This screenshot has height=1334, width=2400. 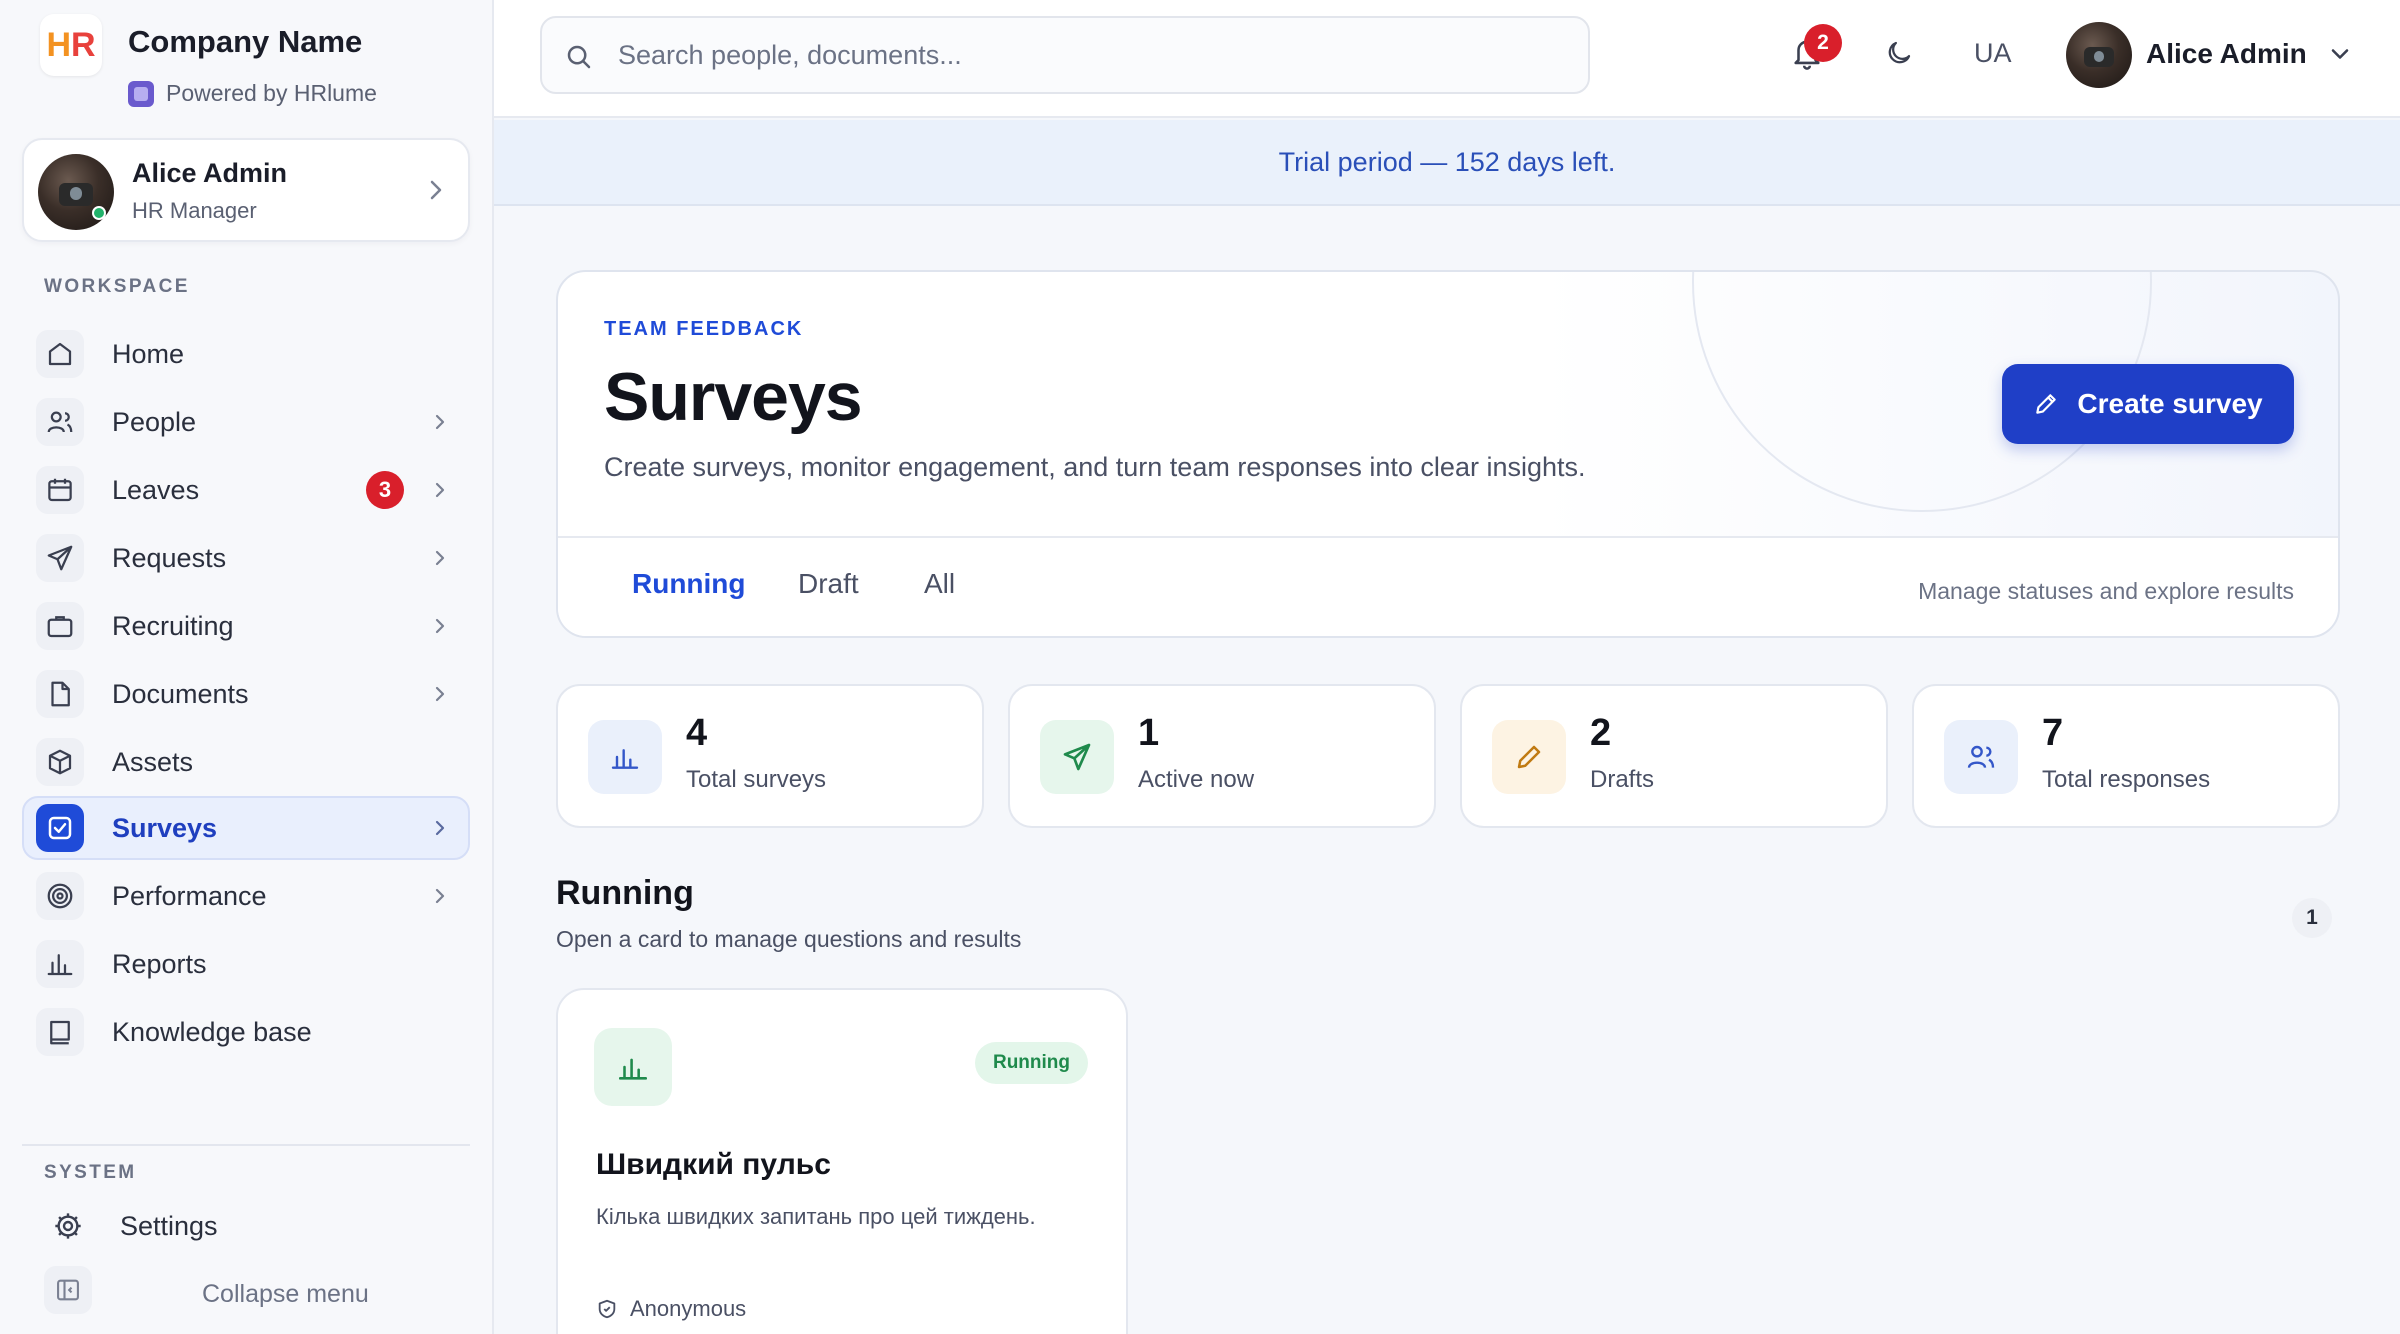 What do you see at coordinates (1899, 53) in the screenshot?
I see `dark-mode-toggle-icon` at bounding box center [1899, 53].